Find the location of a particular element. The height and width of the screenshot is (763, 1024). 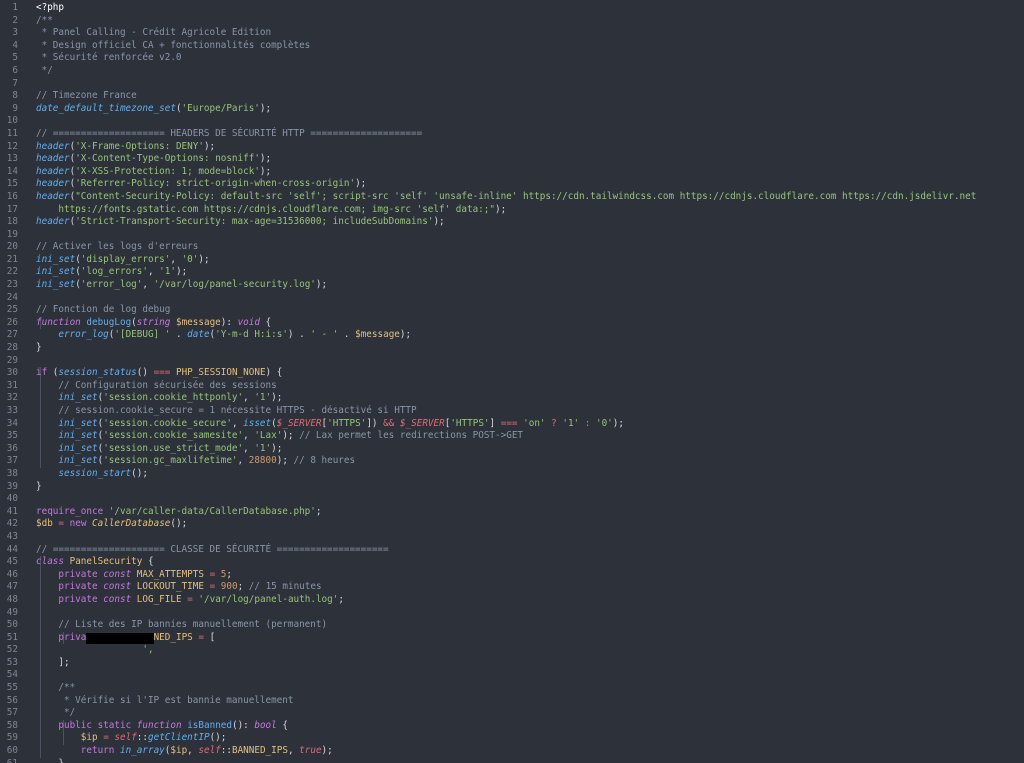

code-line: 20 // Activer les logs d'erreurs is located at coordinates (512, 247).